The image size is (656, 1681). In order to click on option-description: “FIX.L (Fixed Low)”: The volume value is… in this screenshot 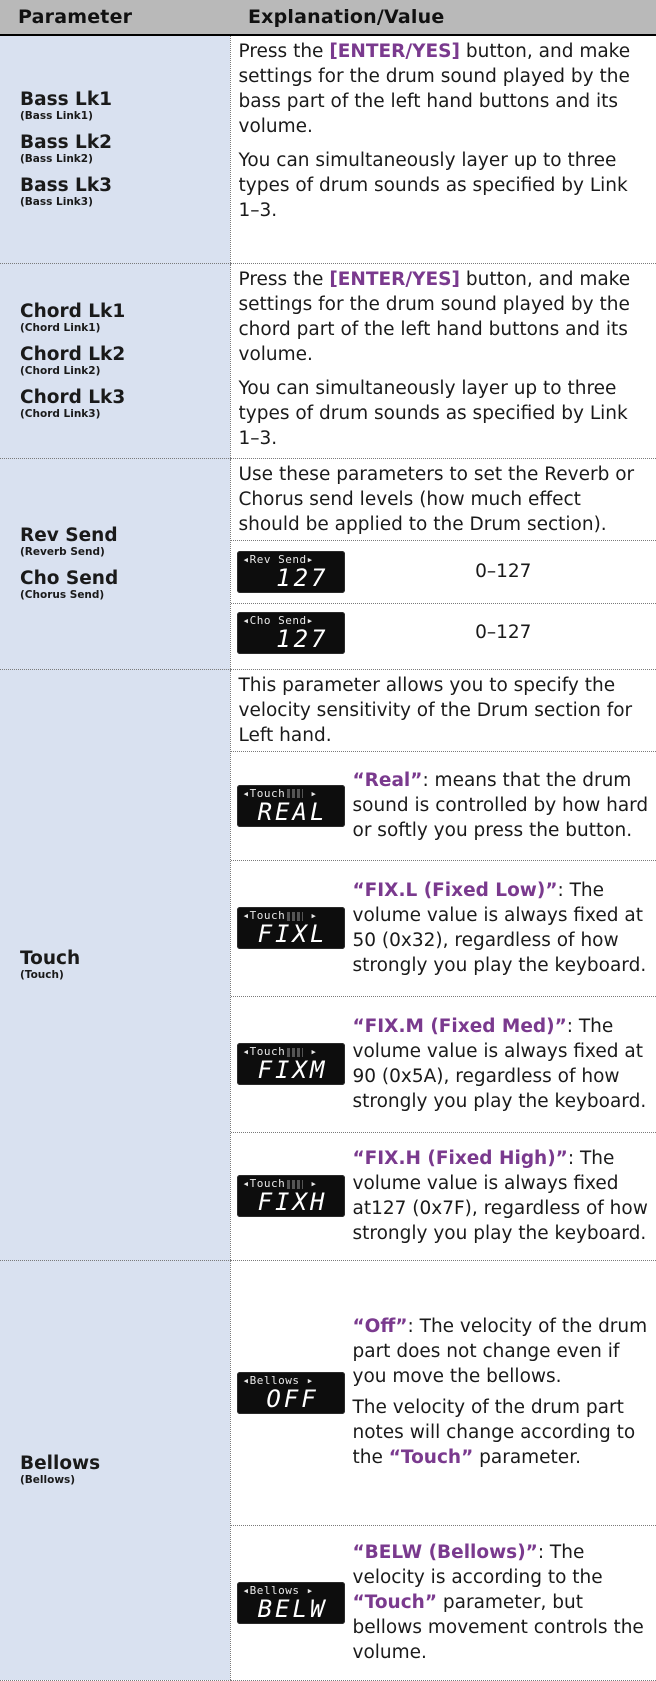, I will do `click(503, 928)`.